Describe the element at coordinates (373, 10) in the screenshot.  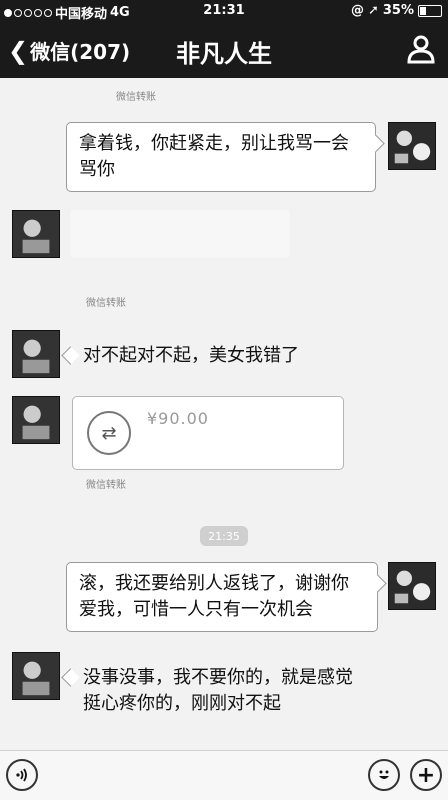
I see `location-icon: ➚` at that location.